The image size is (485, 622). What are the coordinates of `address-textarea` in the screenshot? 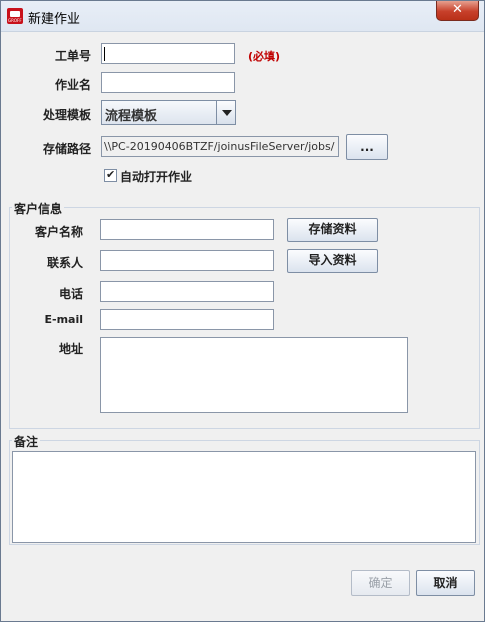 It's located at (254, 375).